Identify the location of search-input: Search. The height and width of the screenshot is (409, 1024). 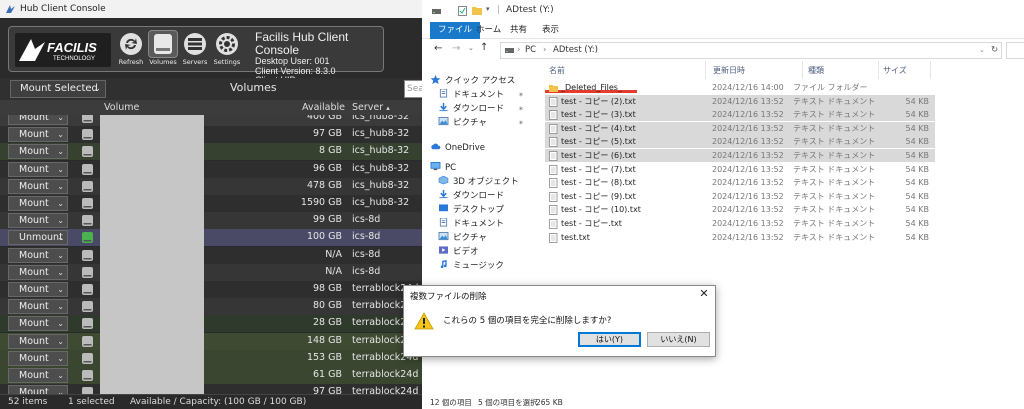
(413, 89).